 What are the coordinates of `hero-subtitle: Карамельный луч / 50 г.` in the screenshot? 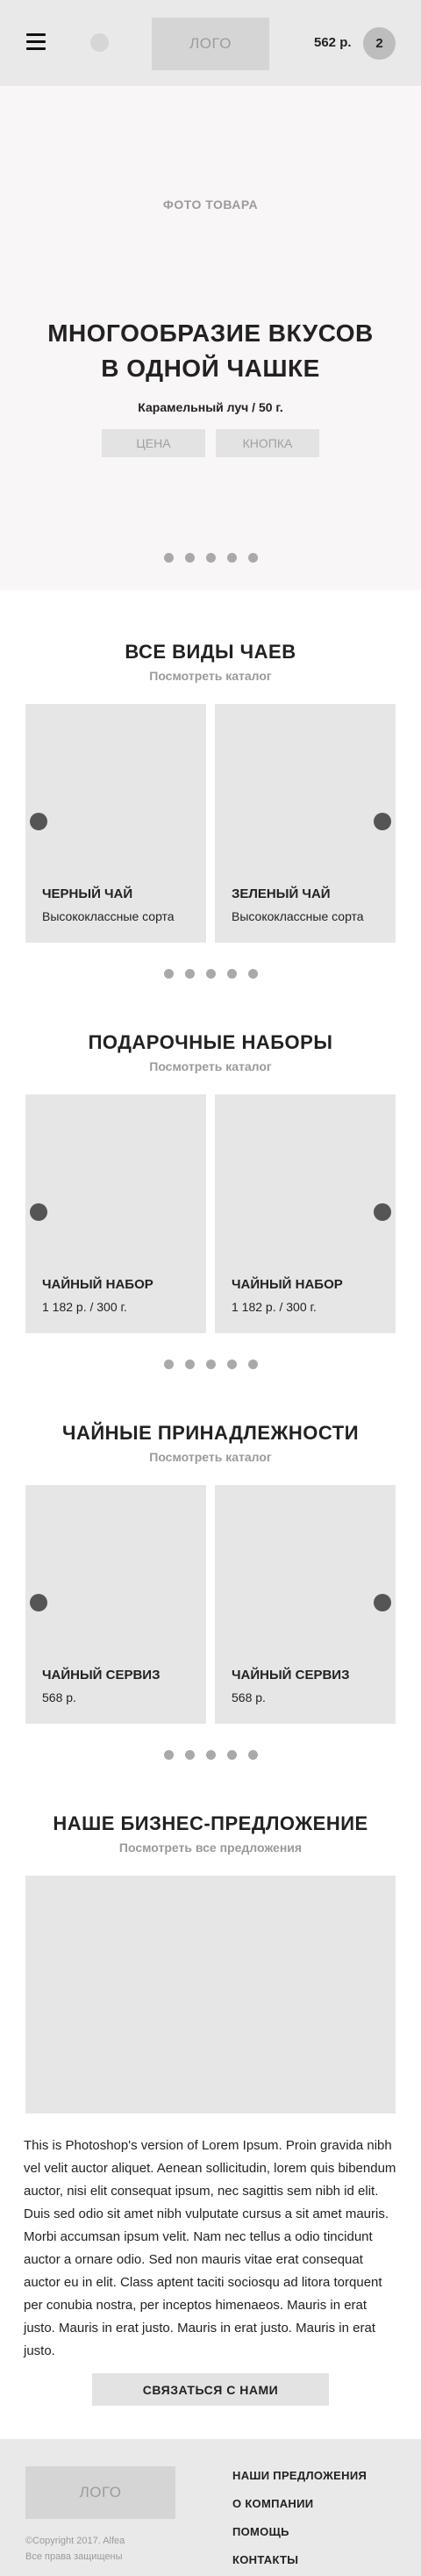 It's located at (210, 407).